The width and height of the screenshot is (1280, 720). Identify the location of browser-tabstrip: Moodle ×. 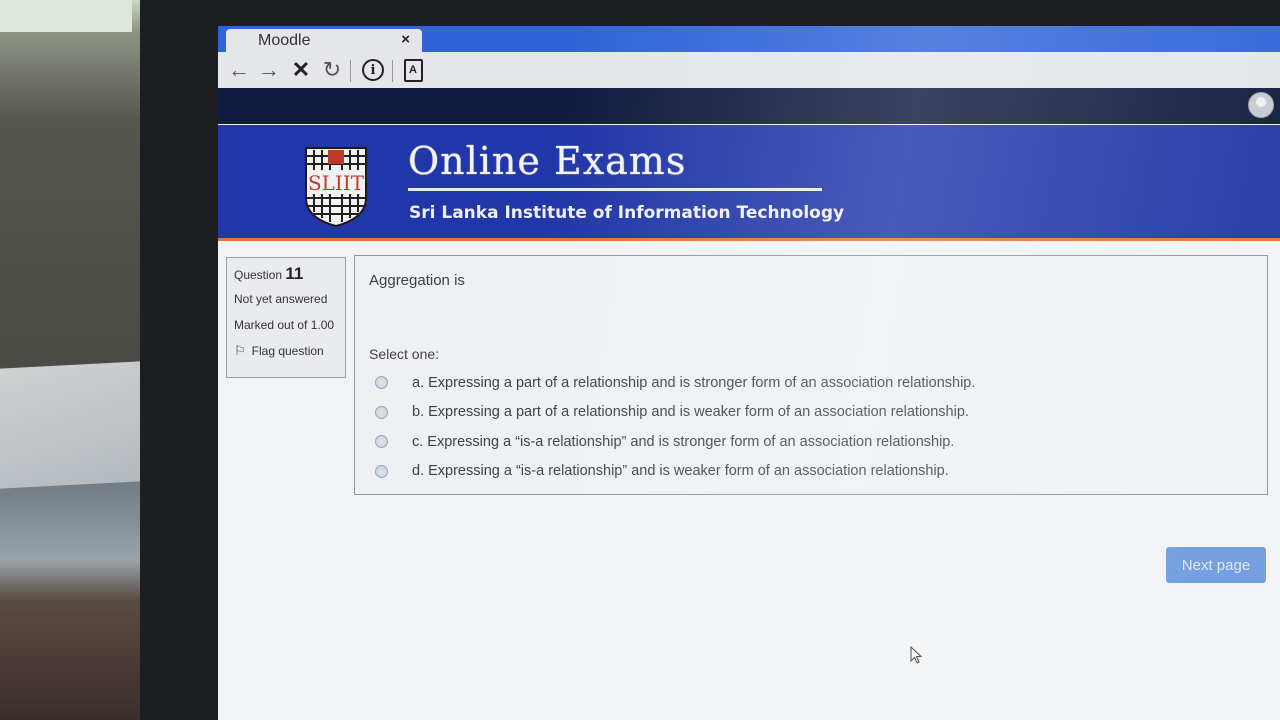
(749, 40).